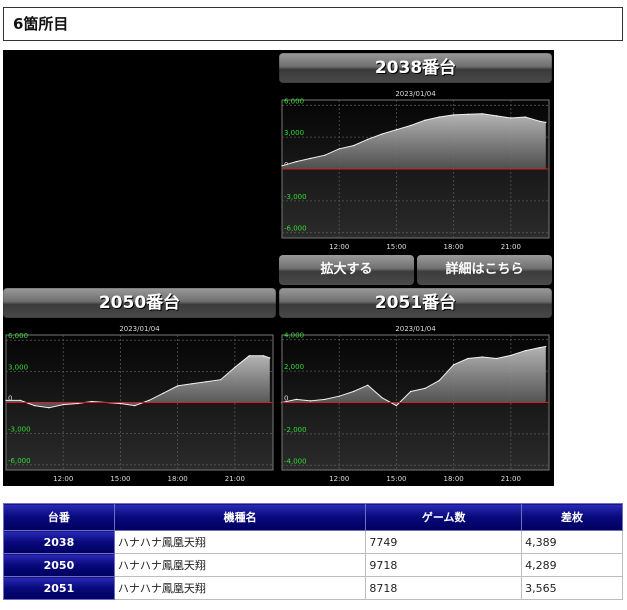 The width and height of the screenshot is (627, 610). Describe the element at coordinates (572, 588) in the screenshot. I see `cell-difference: 3,565` at that location.